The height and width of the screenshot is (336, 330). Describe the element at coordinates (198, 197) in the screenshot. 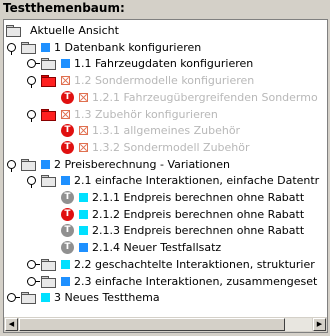

I see `tree-node-label: 2.1.1 Endpreis berechnen ohne Rabatt` at that location.